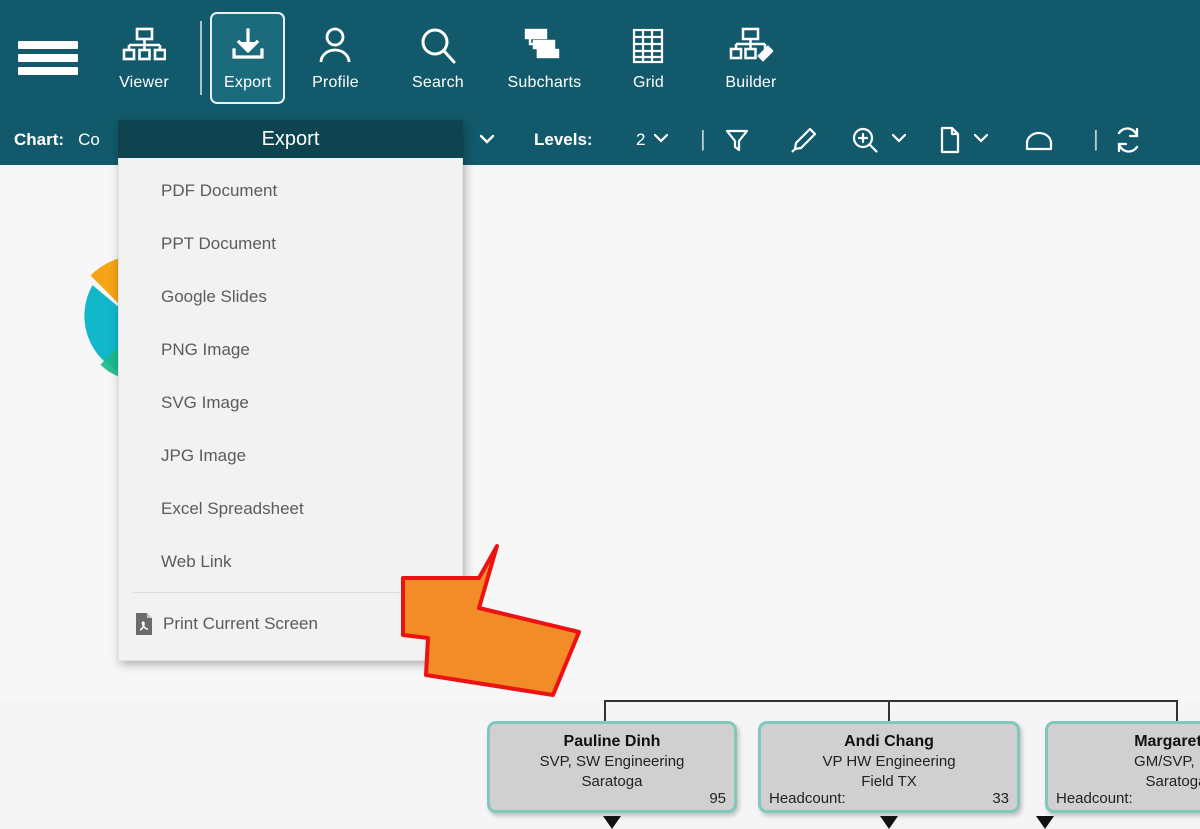 The height and width of the screenshot is (829, 1200). I want to click on toolbar-divider, so click(201, 57).